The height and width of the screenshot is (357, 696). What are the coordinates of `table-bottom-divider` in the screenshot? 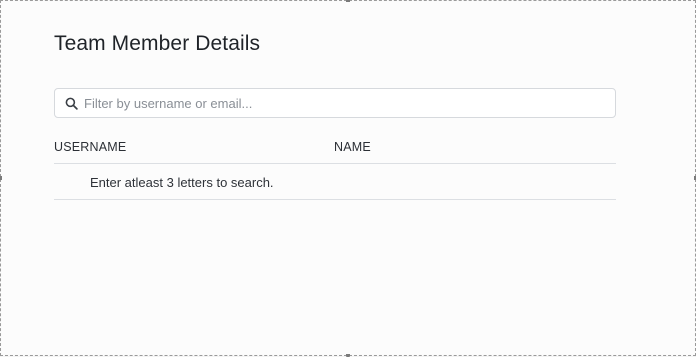 It's located at (335, 199).